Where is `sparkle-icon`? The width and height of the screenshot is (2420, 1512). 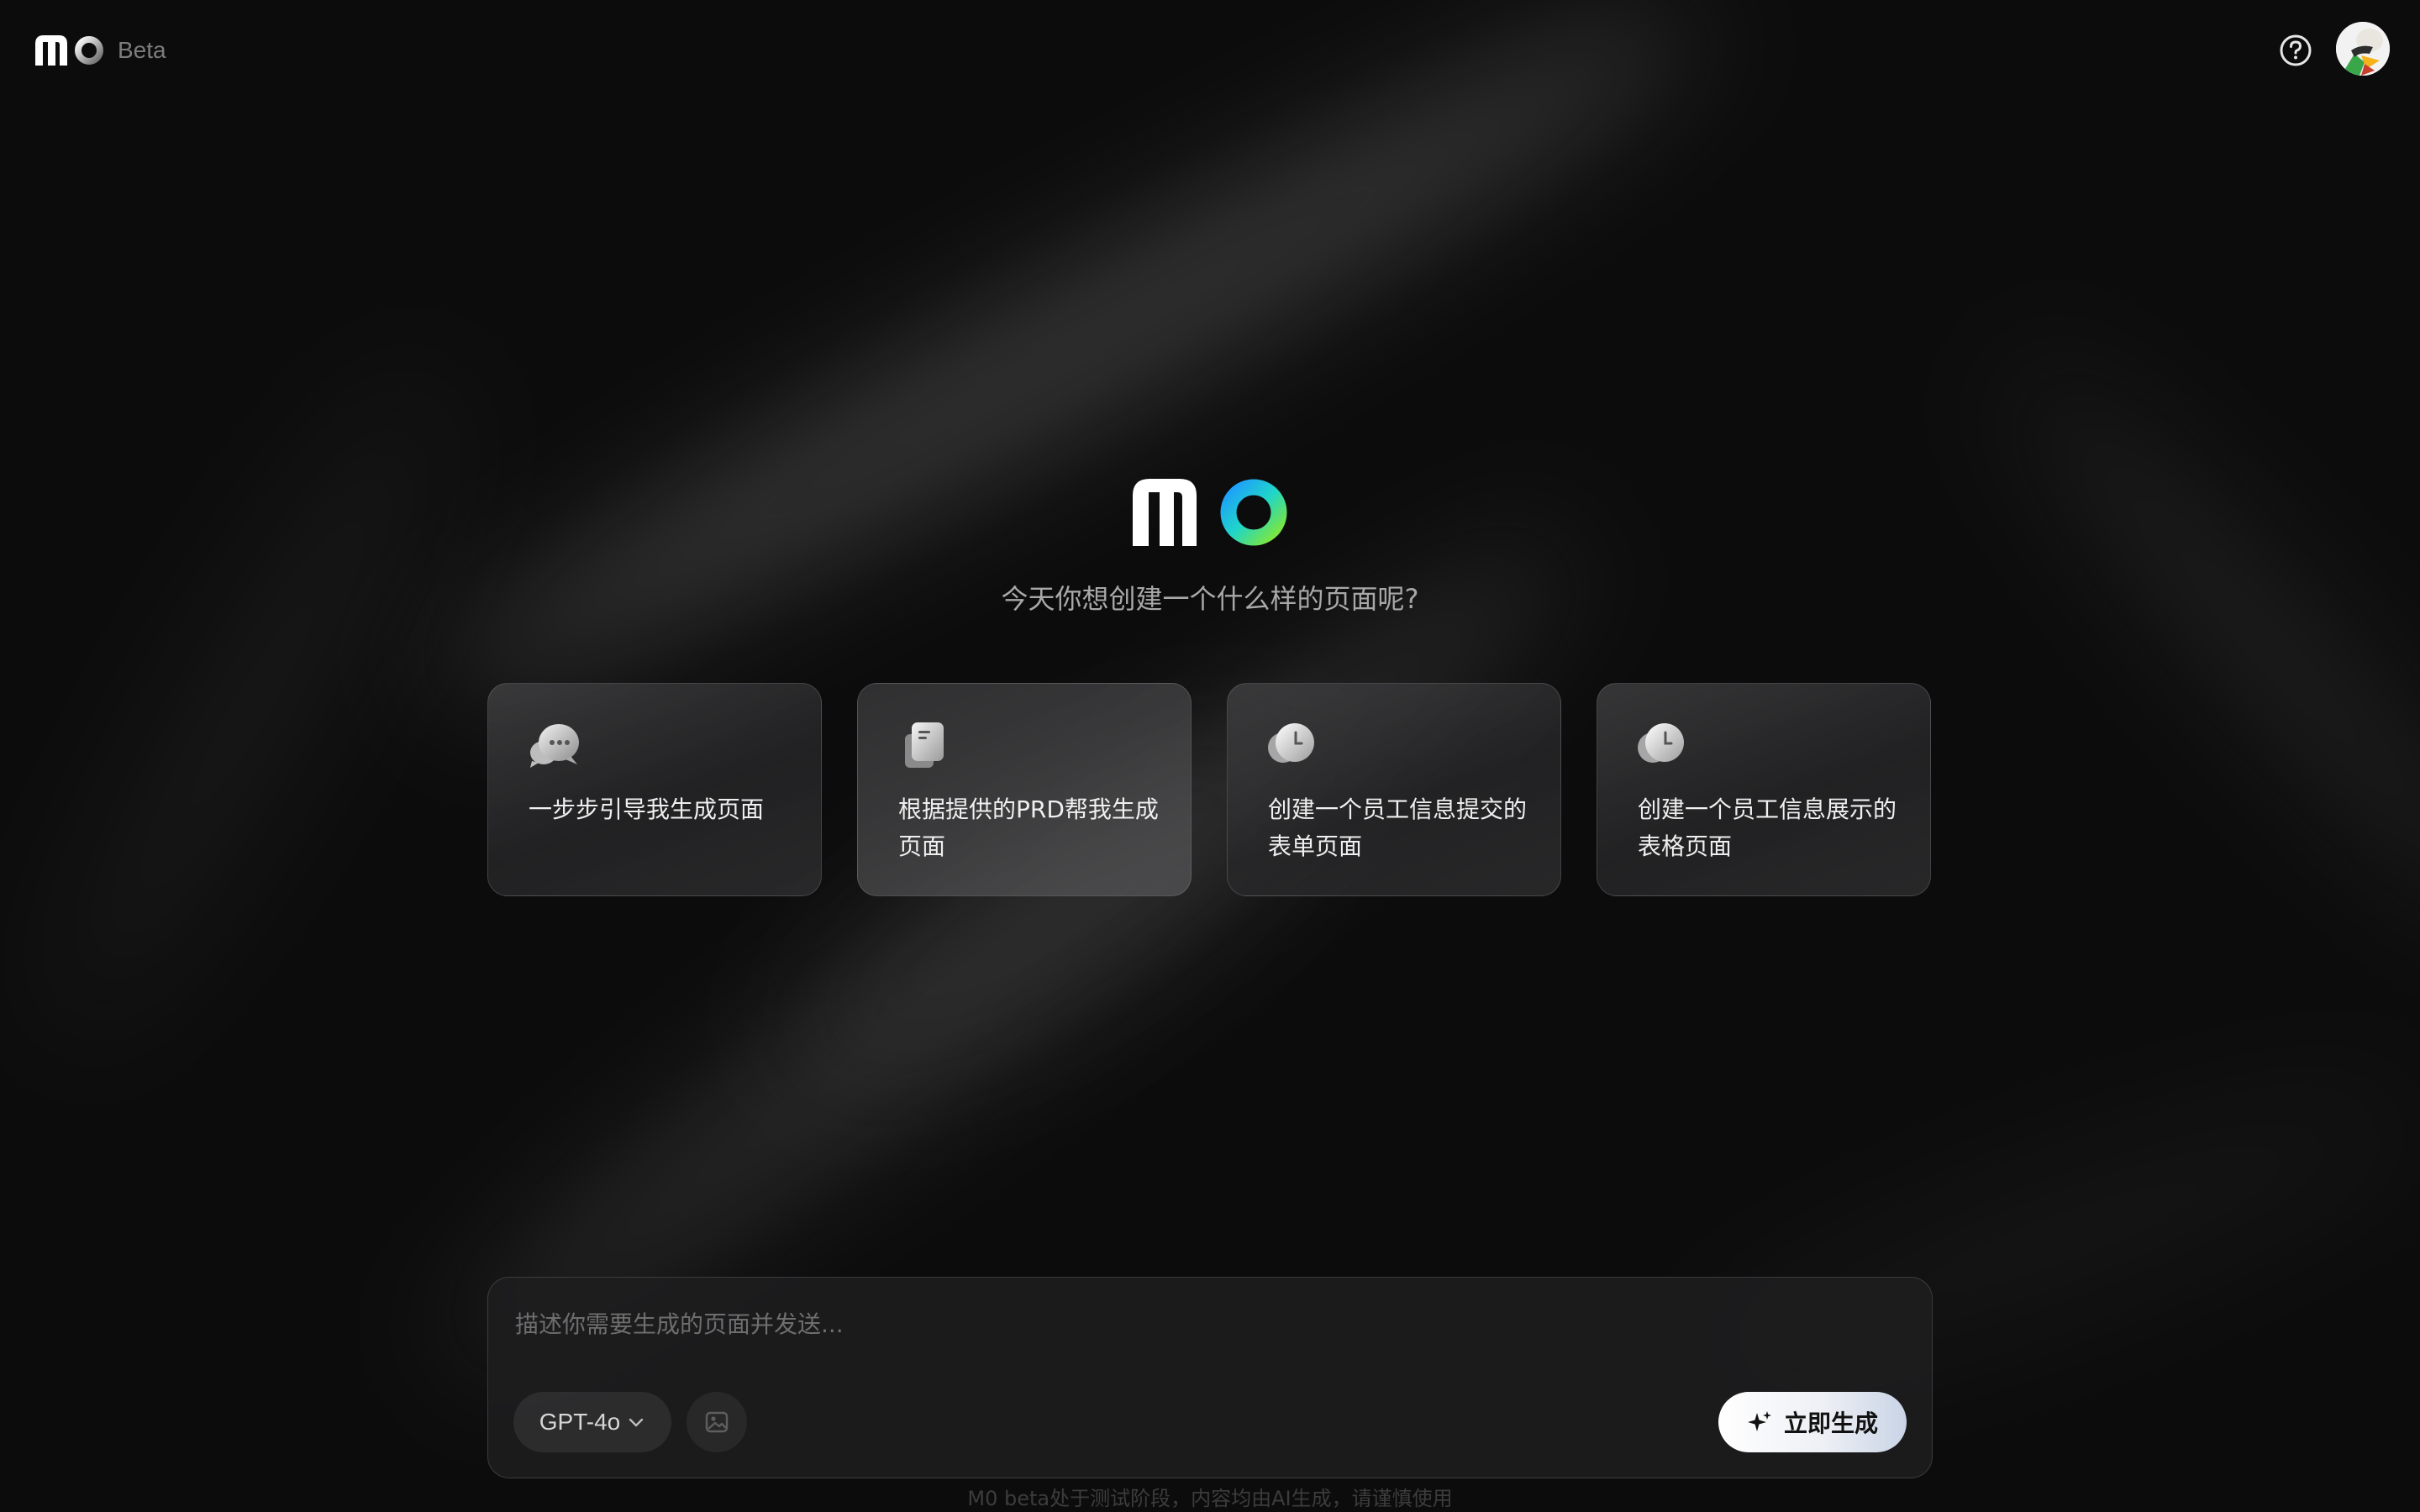
sparkle-icon is located at coordinates (1759, 1421).